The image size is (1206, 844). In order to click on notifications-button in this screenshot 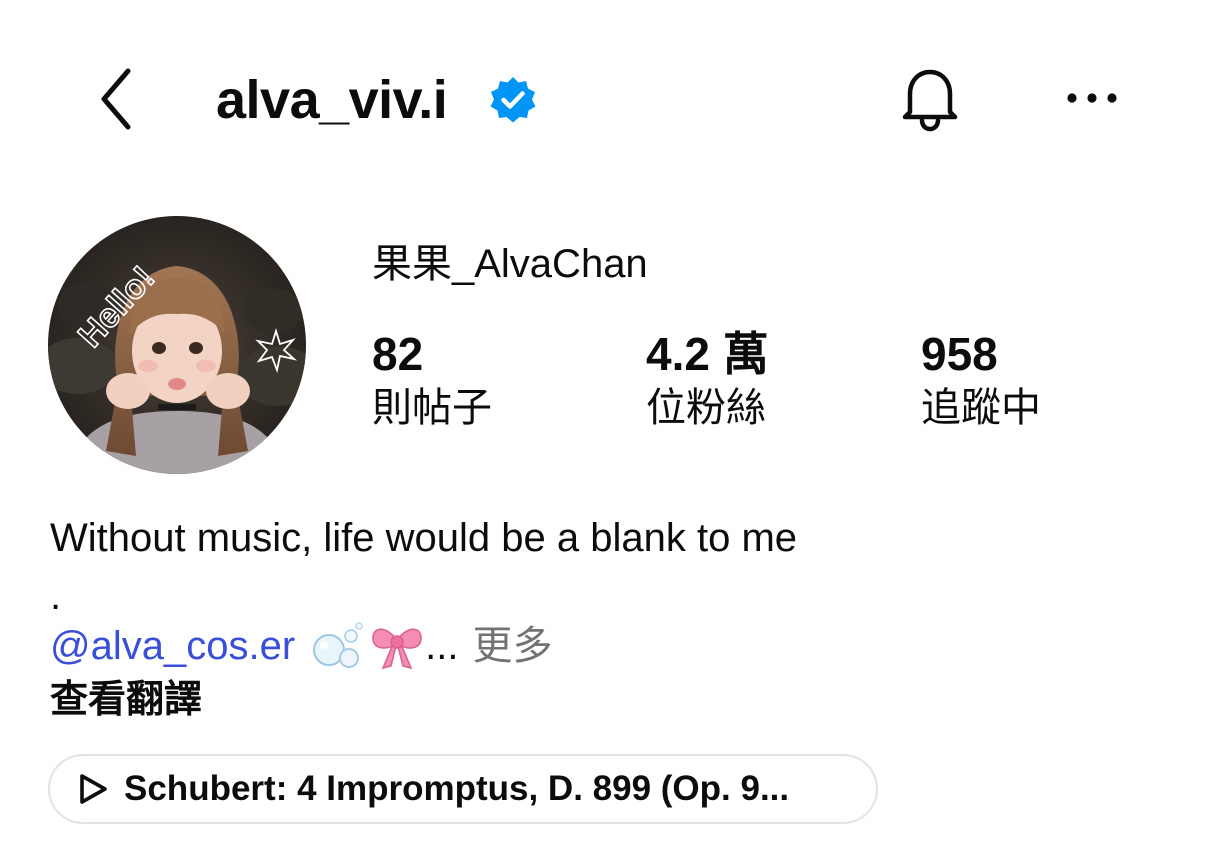, I will do `click(930, 98)`.